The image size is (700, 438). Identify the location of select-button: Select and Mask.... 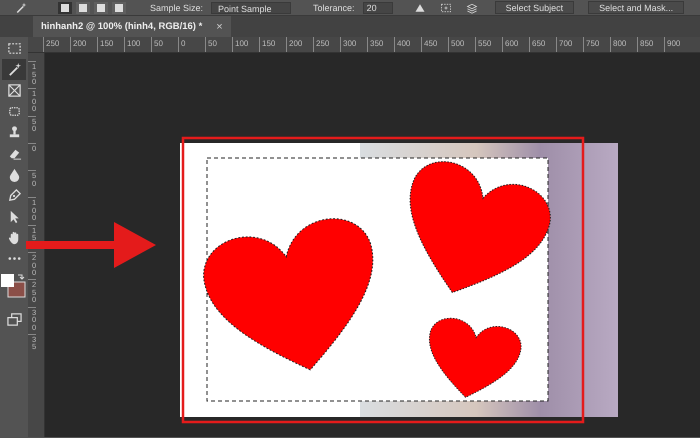
(636, 7).